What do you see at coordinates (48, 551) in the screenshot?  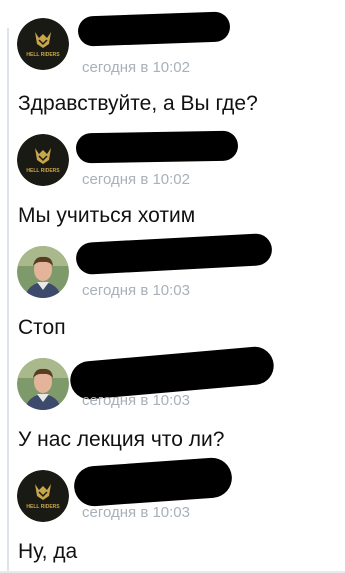 I see `message-text: Ну, да` at bounding box center [48, 551].